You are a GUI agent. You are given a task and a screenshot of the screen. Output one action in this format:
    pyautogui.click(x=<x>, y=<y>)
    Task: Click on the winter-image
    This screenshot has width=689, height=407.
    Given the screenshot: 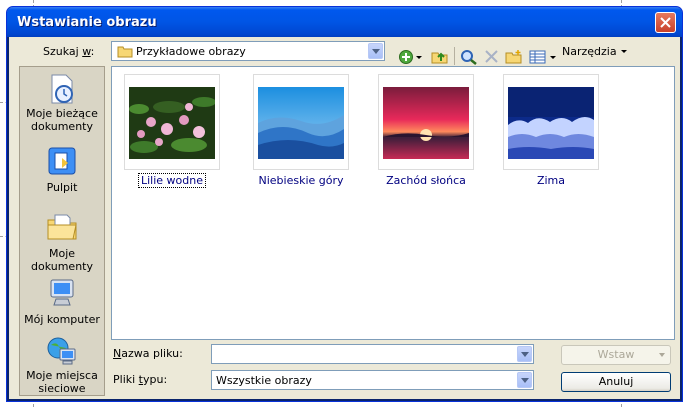 What is the action you would take?
    pyautogui.click(x=551, y=123)
    